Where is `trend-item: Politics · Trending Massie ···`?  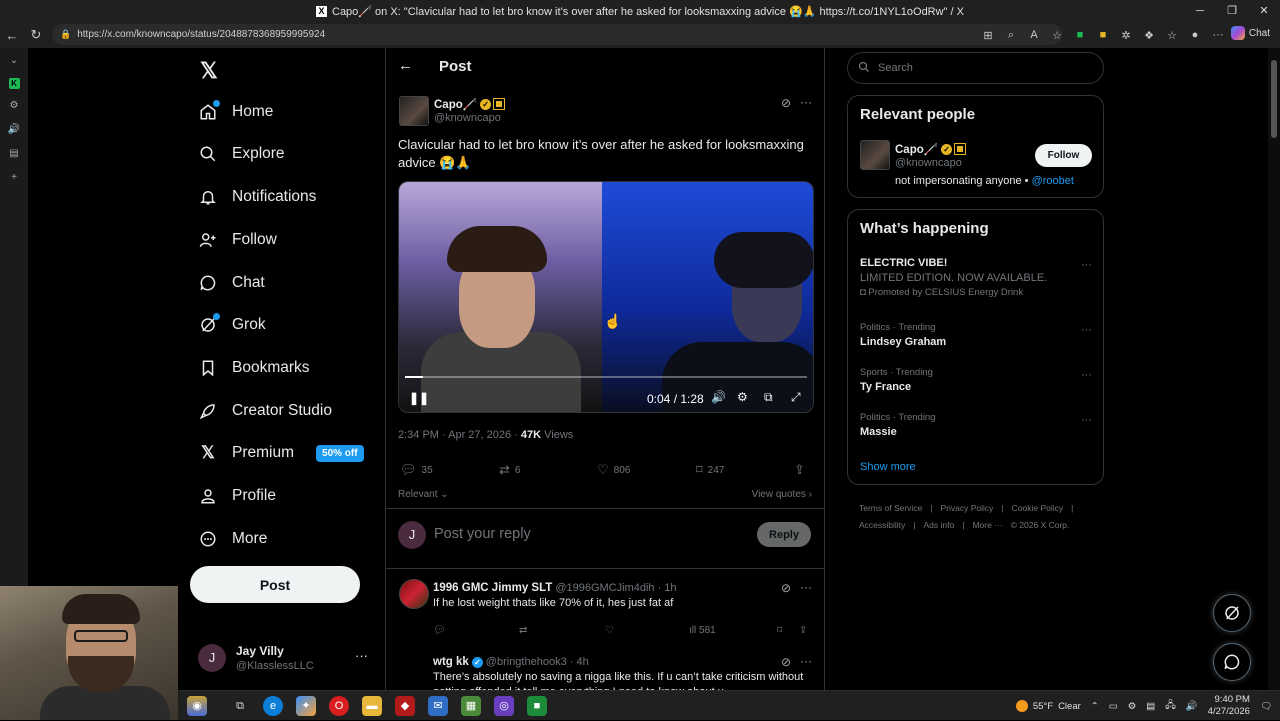 trend-item: Politics · Trending Massie ··· is located at coordinates (976, 425).